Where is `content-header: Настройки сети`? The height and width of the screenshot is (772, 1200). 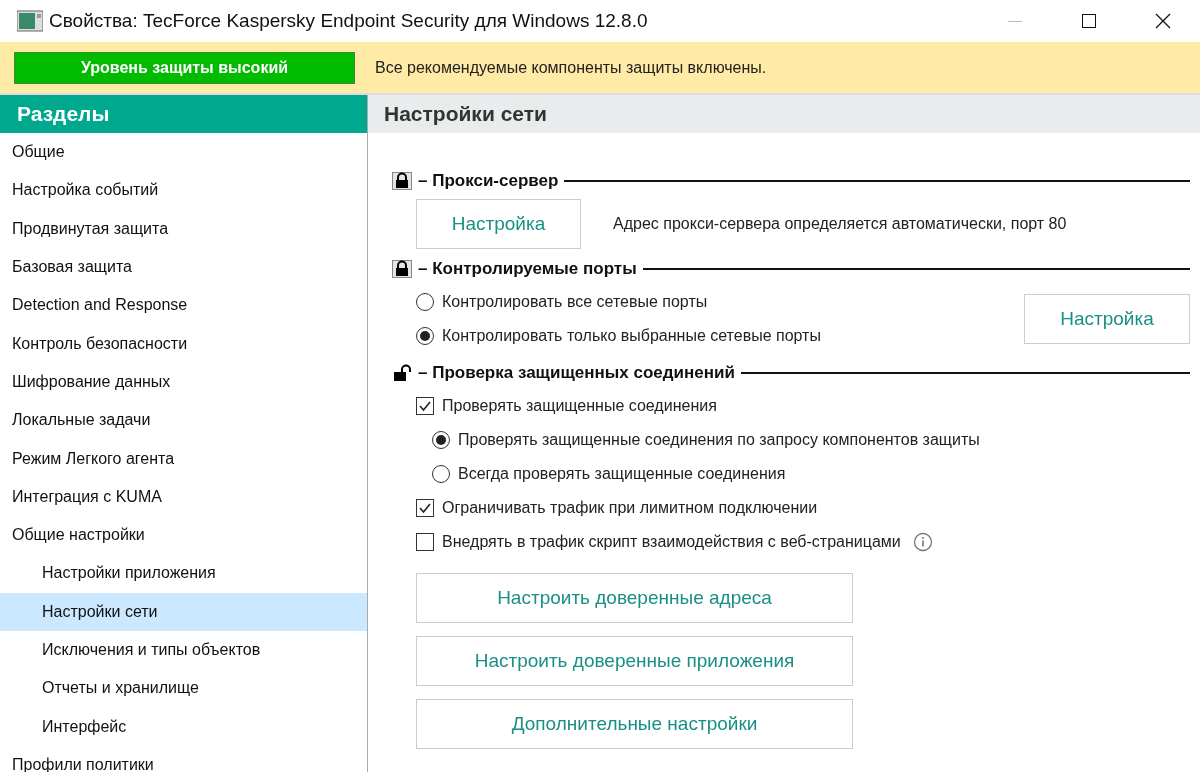 content-header: Настройки сети is located at coordinates (784, 114).